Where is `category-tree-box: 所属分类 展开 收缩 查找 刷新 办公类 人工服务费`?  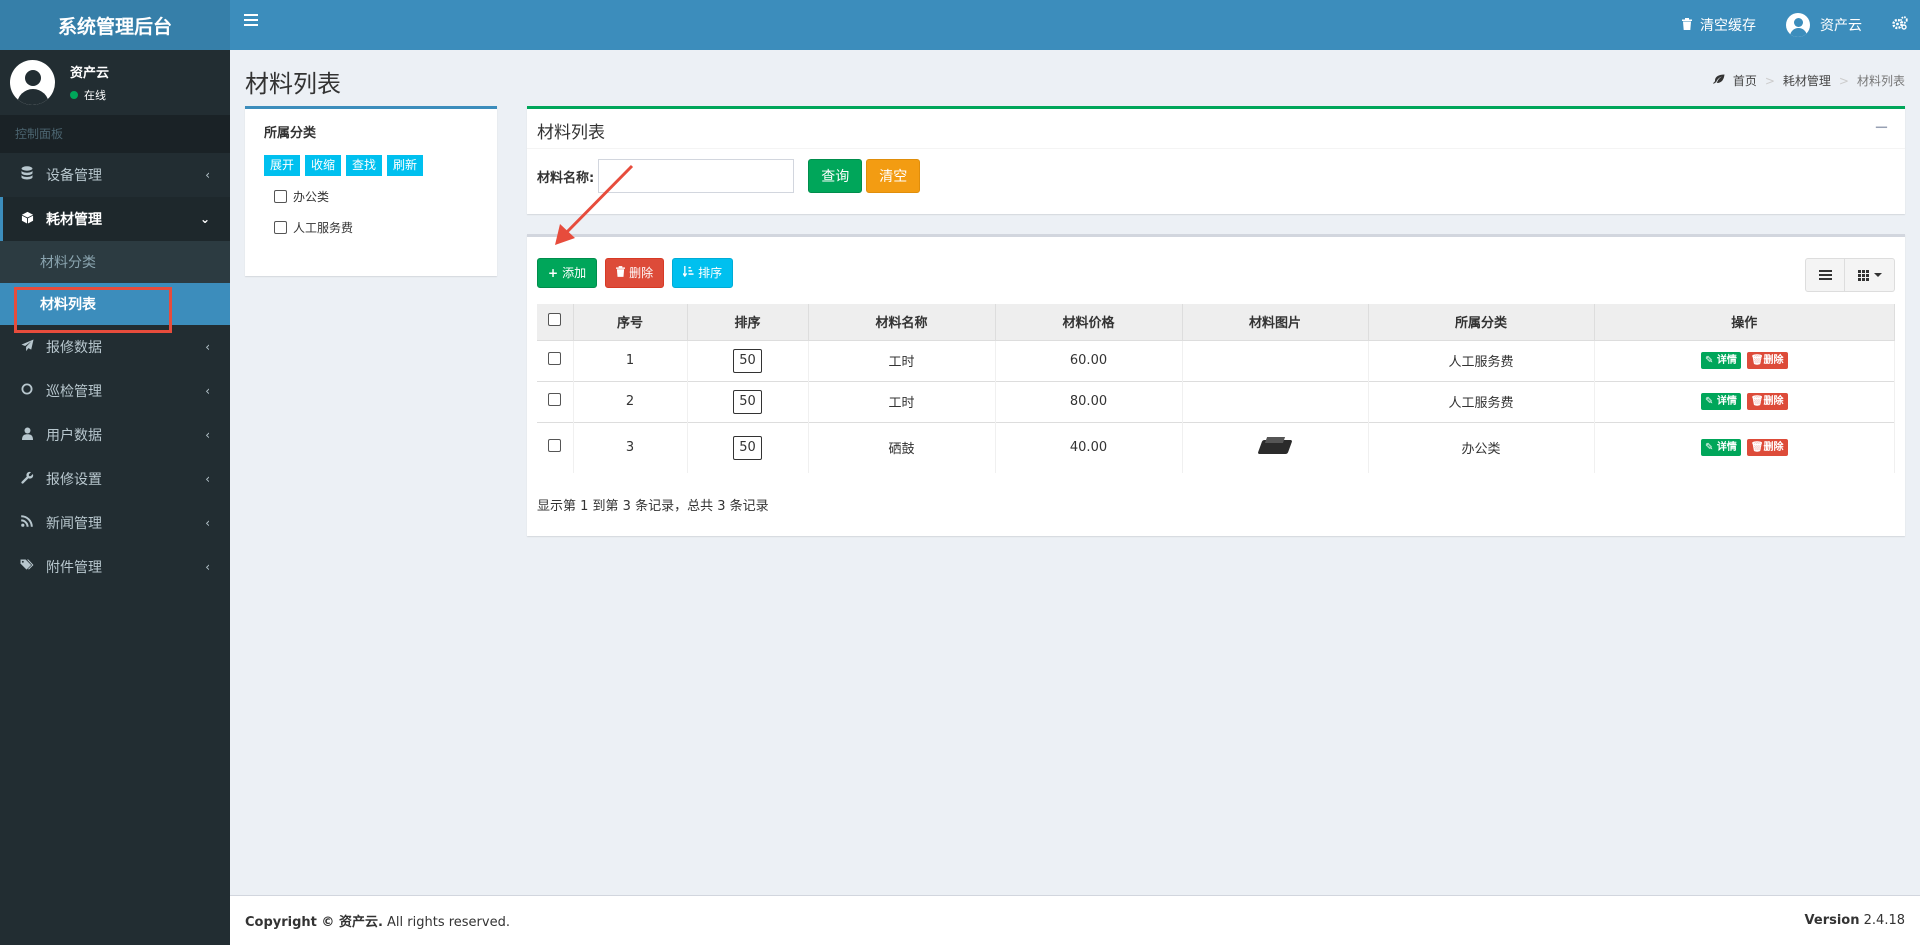
category-tree-box: 所属分类 展开 收缩 查找 刷新 办公类 人工服务费 is located at coordinates (371, 191).